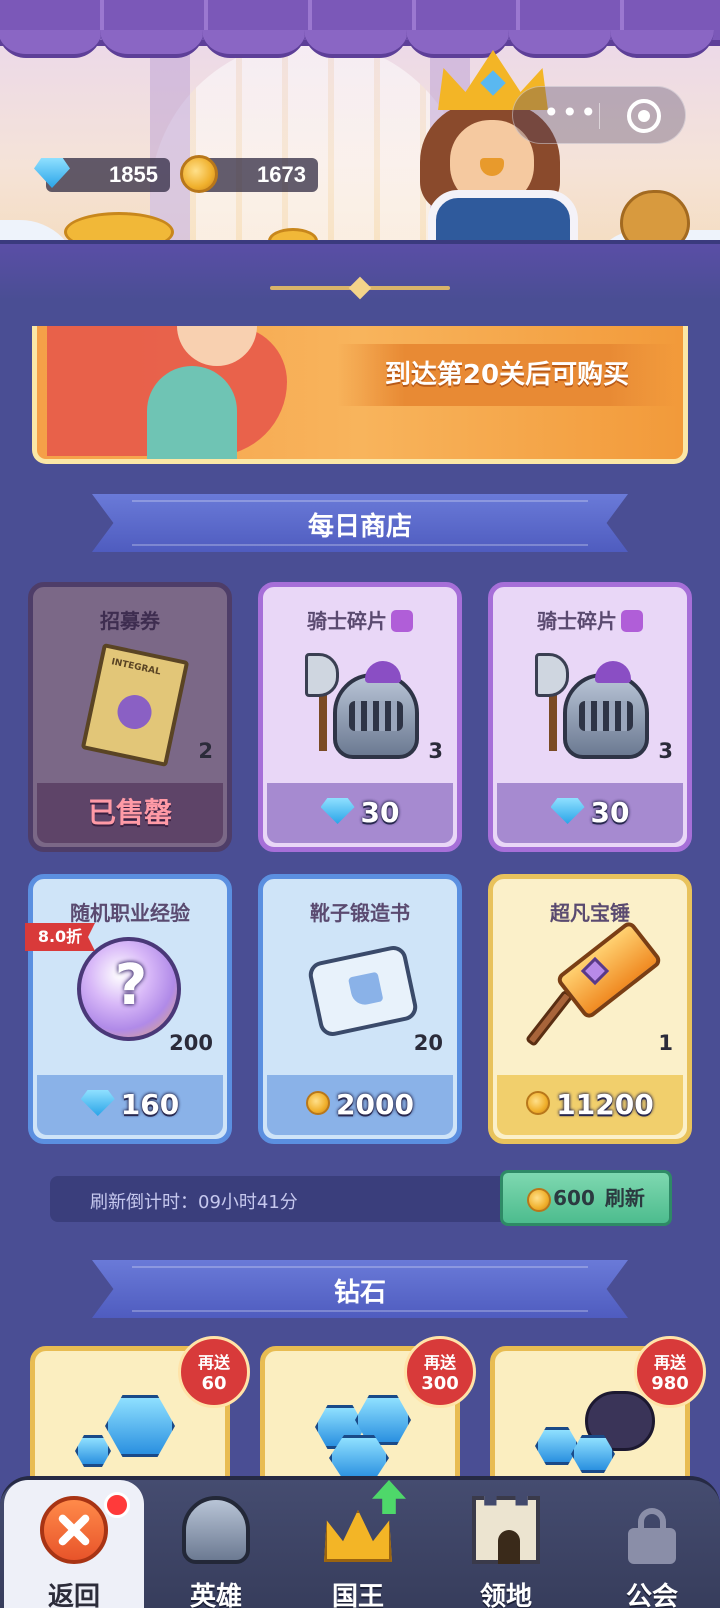 The image size is (720, 1608). I want to click on price-button: 160, so click(130, 1105).